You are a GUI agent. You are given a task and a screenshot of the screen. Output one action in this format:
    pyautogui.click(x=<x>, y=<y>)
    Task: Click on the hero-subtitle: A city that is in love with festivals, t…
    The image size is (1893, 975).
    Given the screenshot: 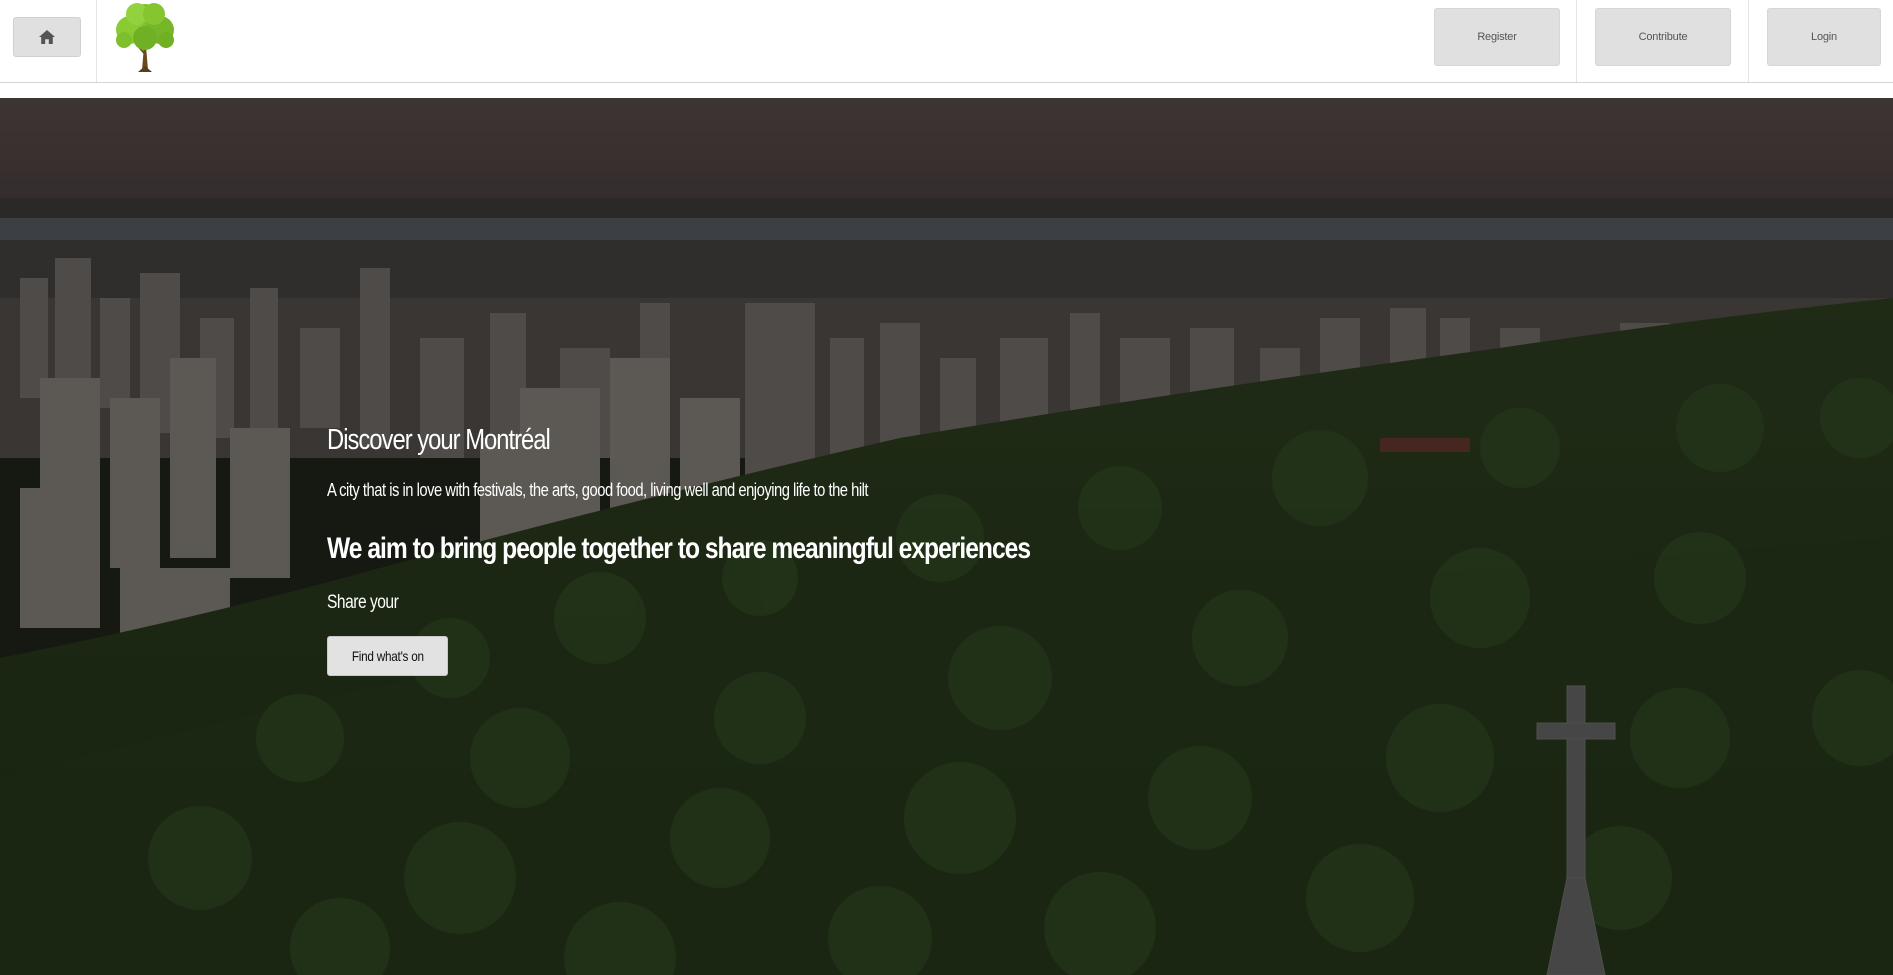 What is the action you would take?
    pyautogui.click(x=598, y=490)
    